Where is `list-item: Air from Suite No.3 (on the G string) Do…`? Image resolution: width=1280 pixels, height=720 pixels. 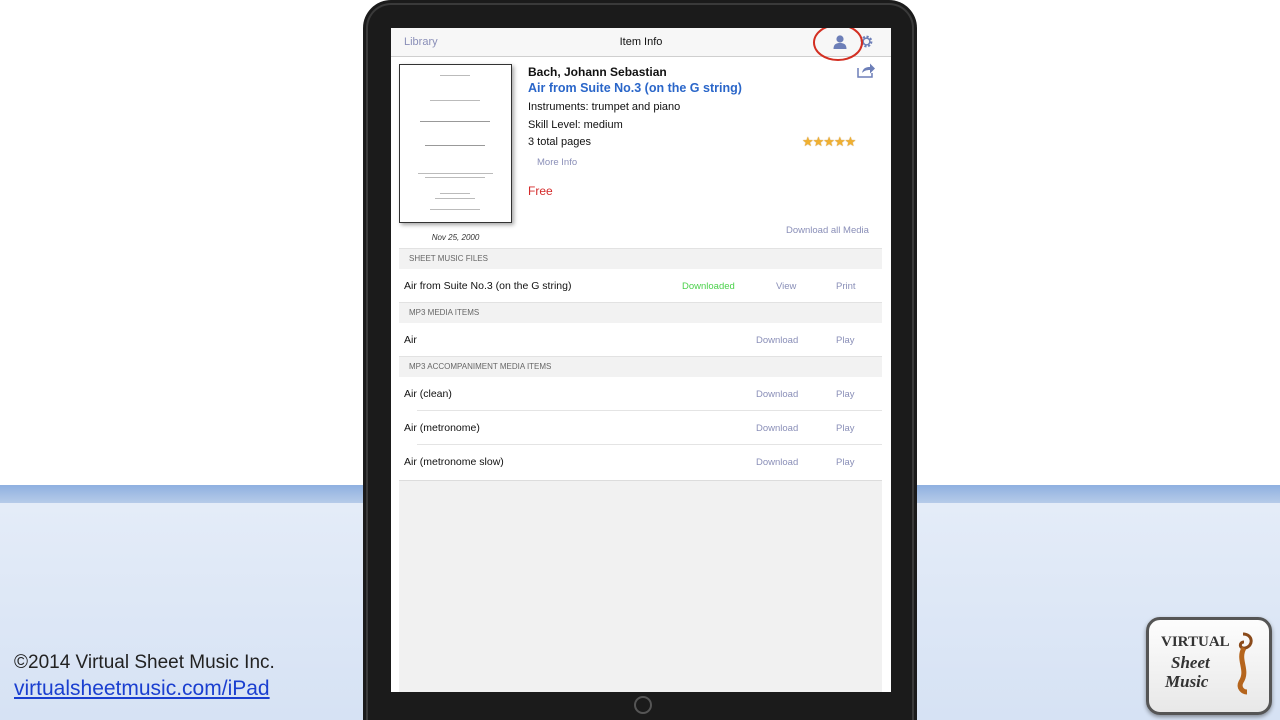
list-item: Air from Suite No.3 (on the G string) Do… is located at coordinates (640, 286).